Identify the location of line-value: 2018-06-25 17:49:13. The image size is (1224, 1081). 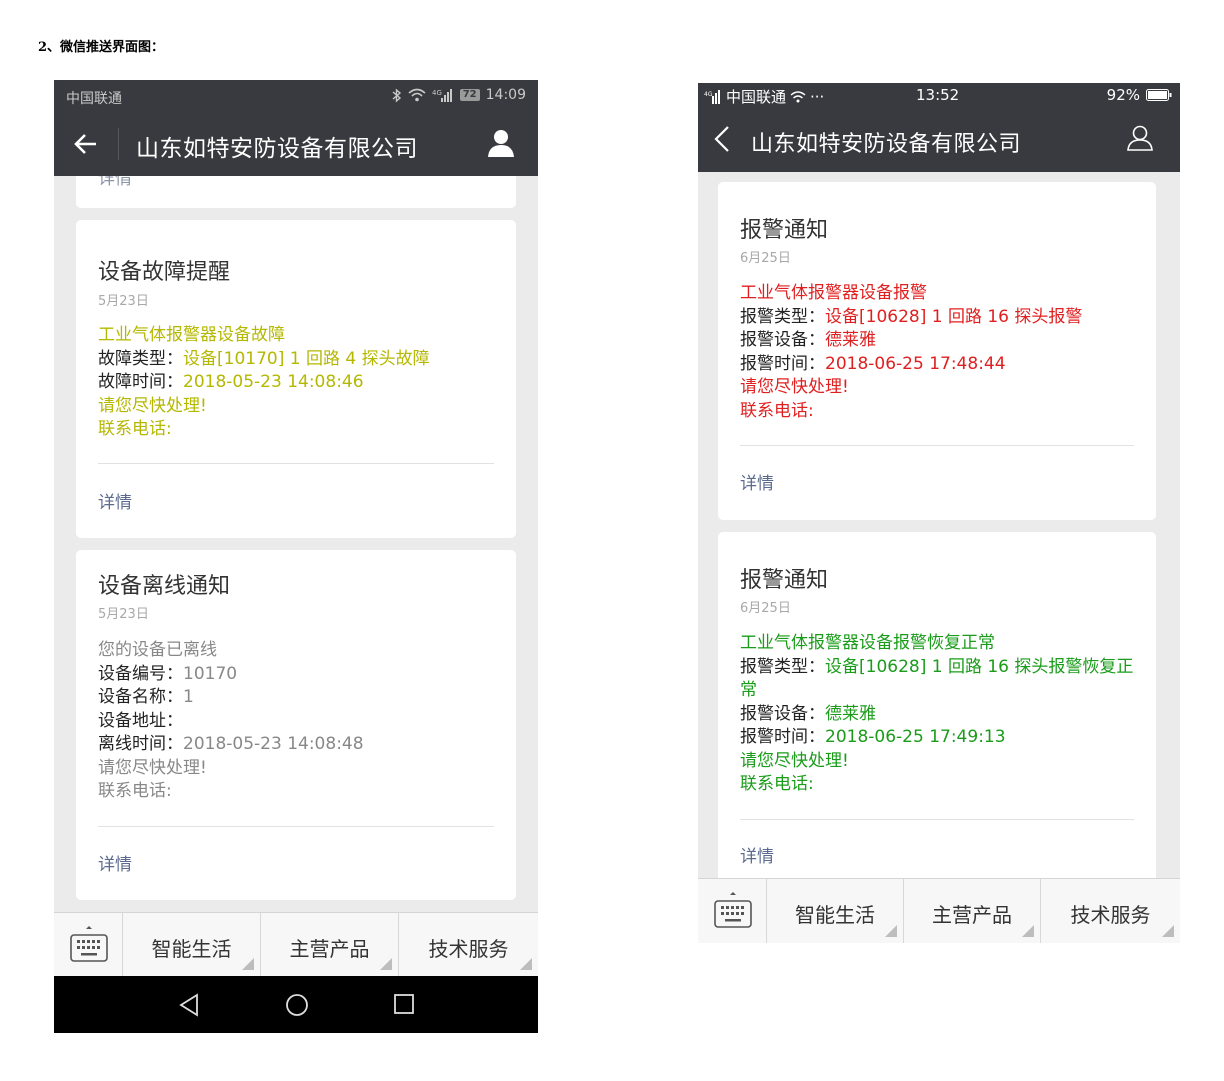
(915, 737).